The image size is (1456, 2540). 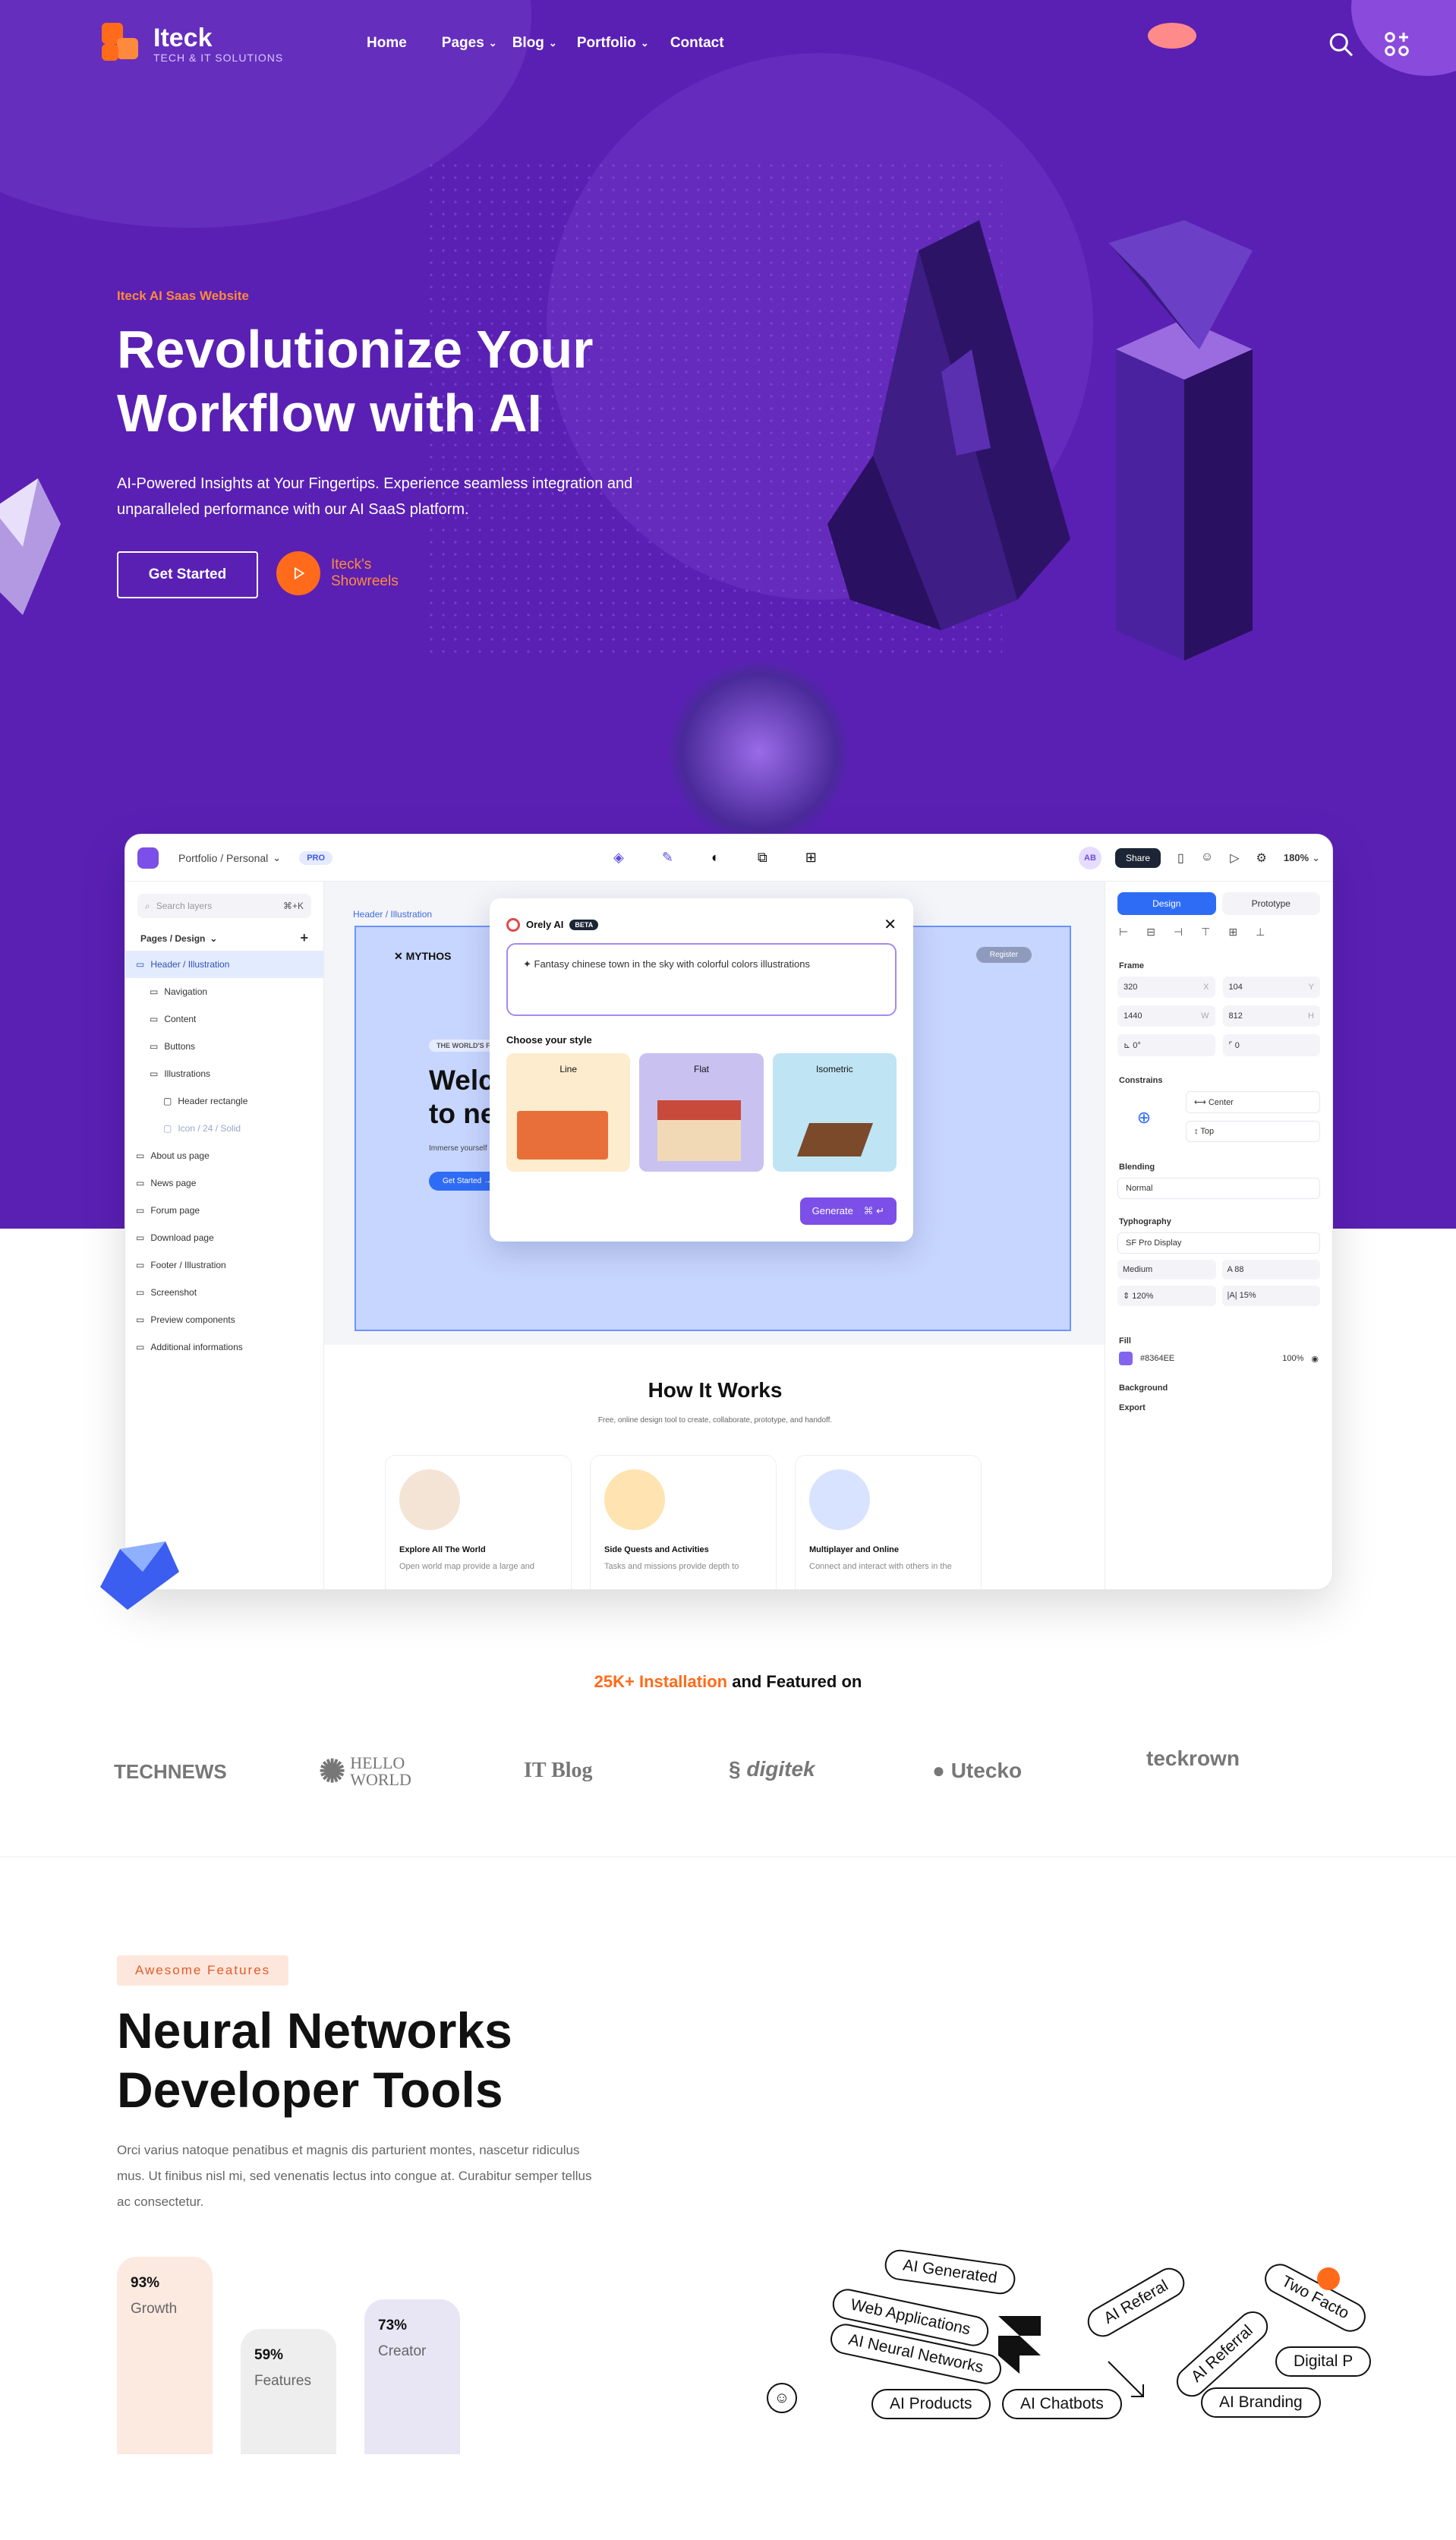 I want to click on chip-digital: Digital P, so click(x=1323, y=2362).